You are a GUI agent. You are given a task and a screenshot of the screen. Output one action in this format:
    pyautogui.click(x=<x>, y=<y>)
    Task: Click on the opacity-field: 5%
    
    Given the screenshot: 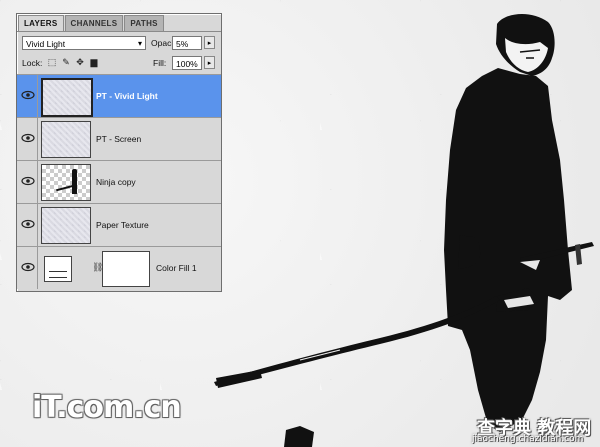 What is the action you would take?
    pyautogui.click(x=187, y=43)
    